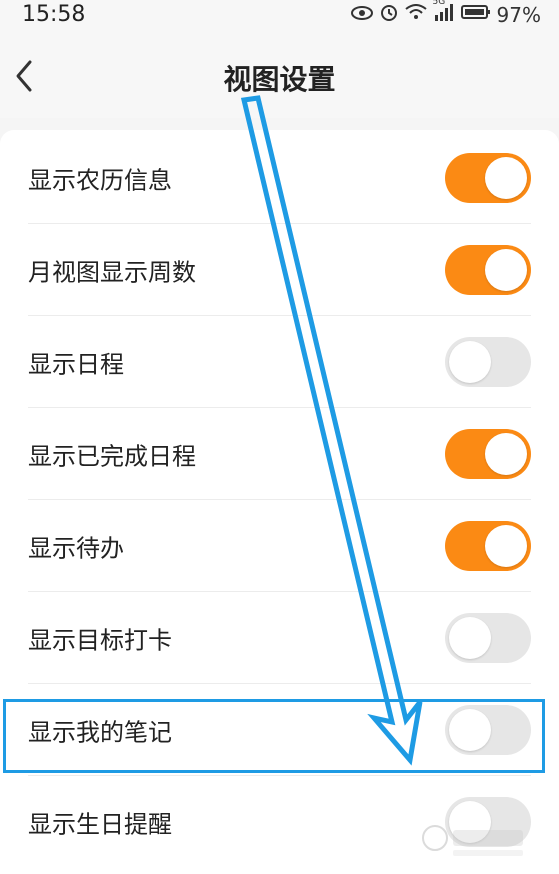  What do you see at coordinates (361, 14) in the screenshot?
I see `eye-icon` at bounding box center [361, 14].